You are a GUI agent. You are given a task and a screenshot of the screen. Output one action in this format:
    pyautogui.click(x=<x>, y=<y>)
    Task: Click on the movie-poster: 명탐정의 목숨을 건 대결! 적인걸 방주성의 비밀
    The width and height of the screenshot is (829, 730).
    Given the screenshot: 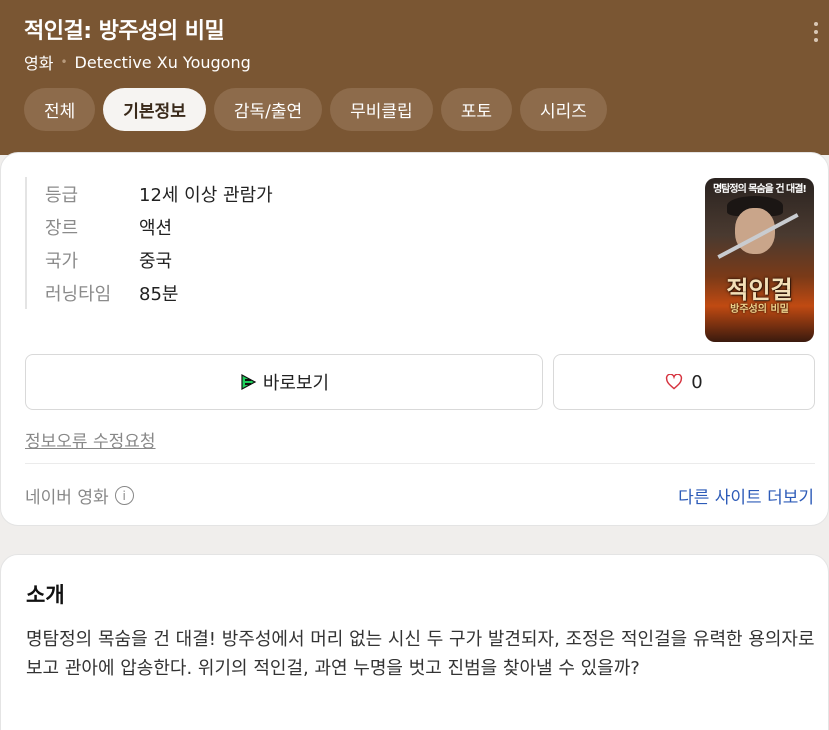 What is the action you would take?
    pyautogui.click(x=759, y=260)
    